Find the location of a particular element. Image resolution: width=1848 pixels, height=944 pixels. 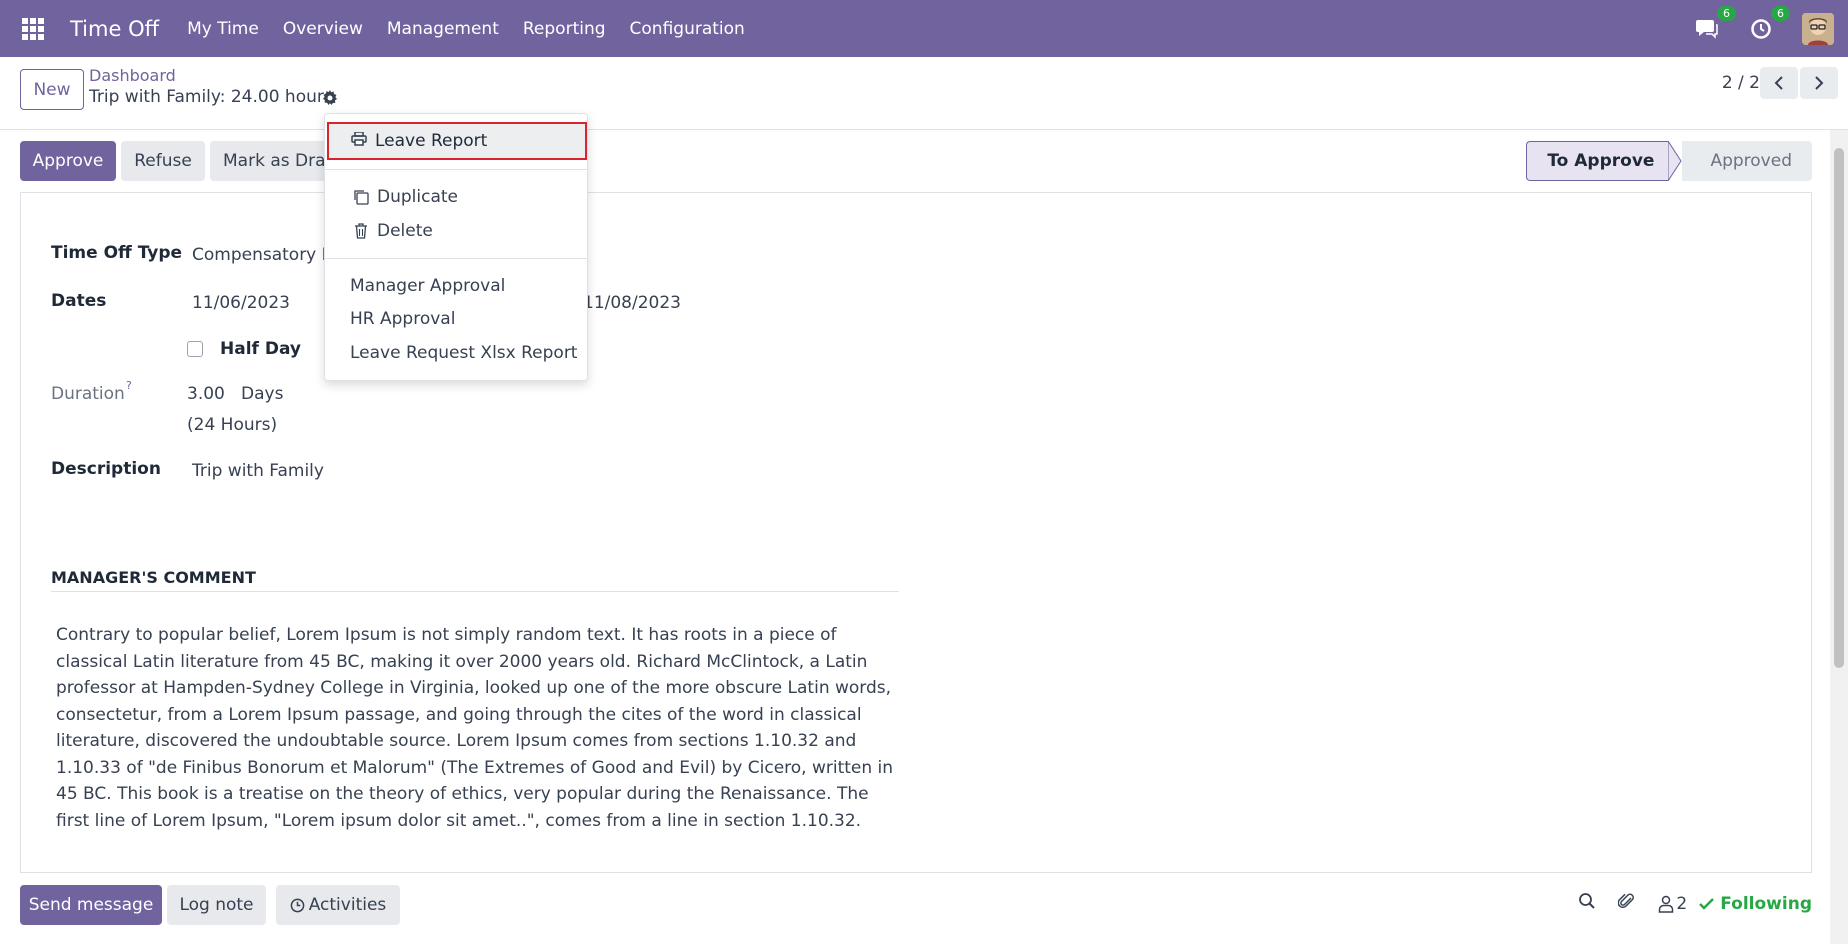

managers-comment-title: MANAGER'S COMMENT is located at coordinates (153, 577).